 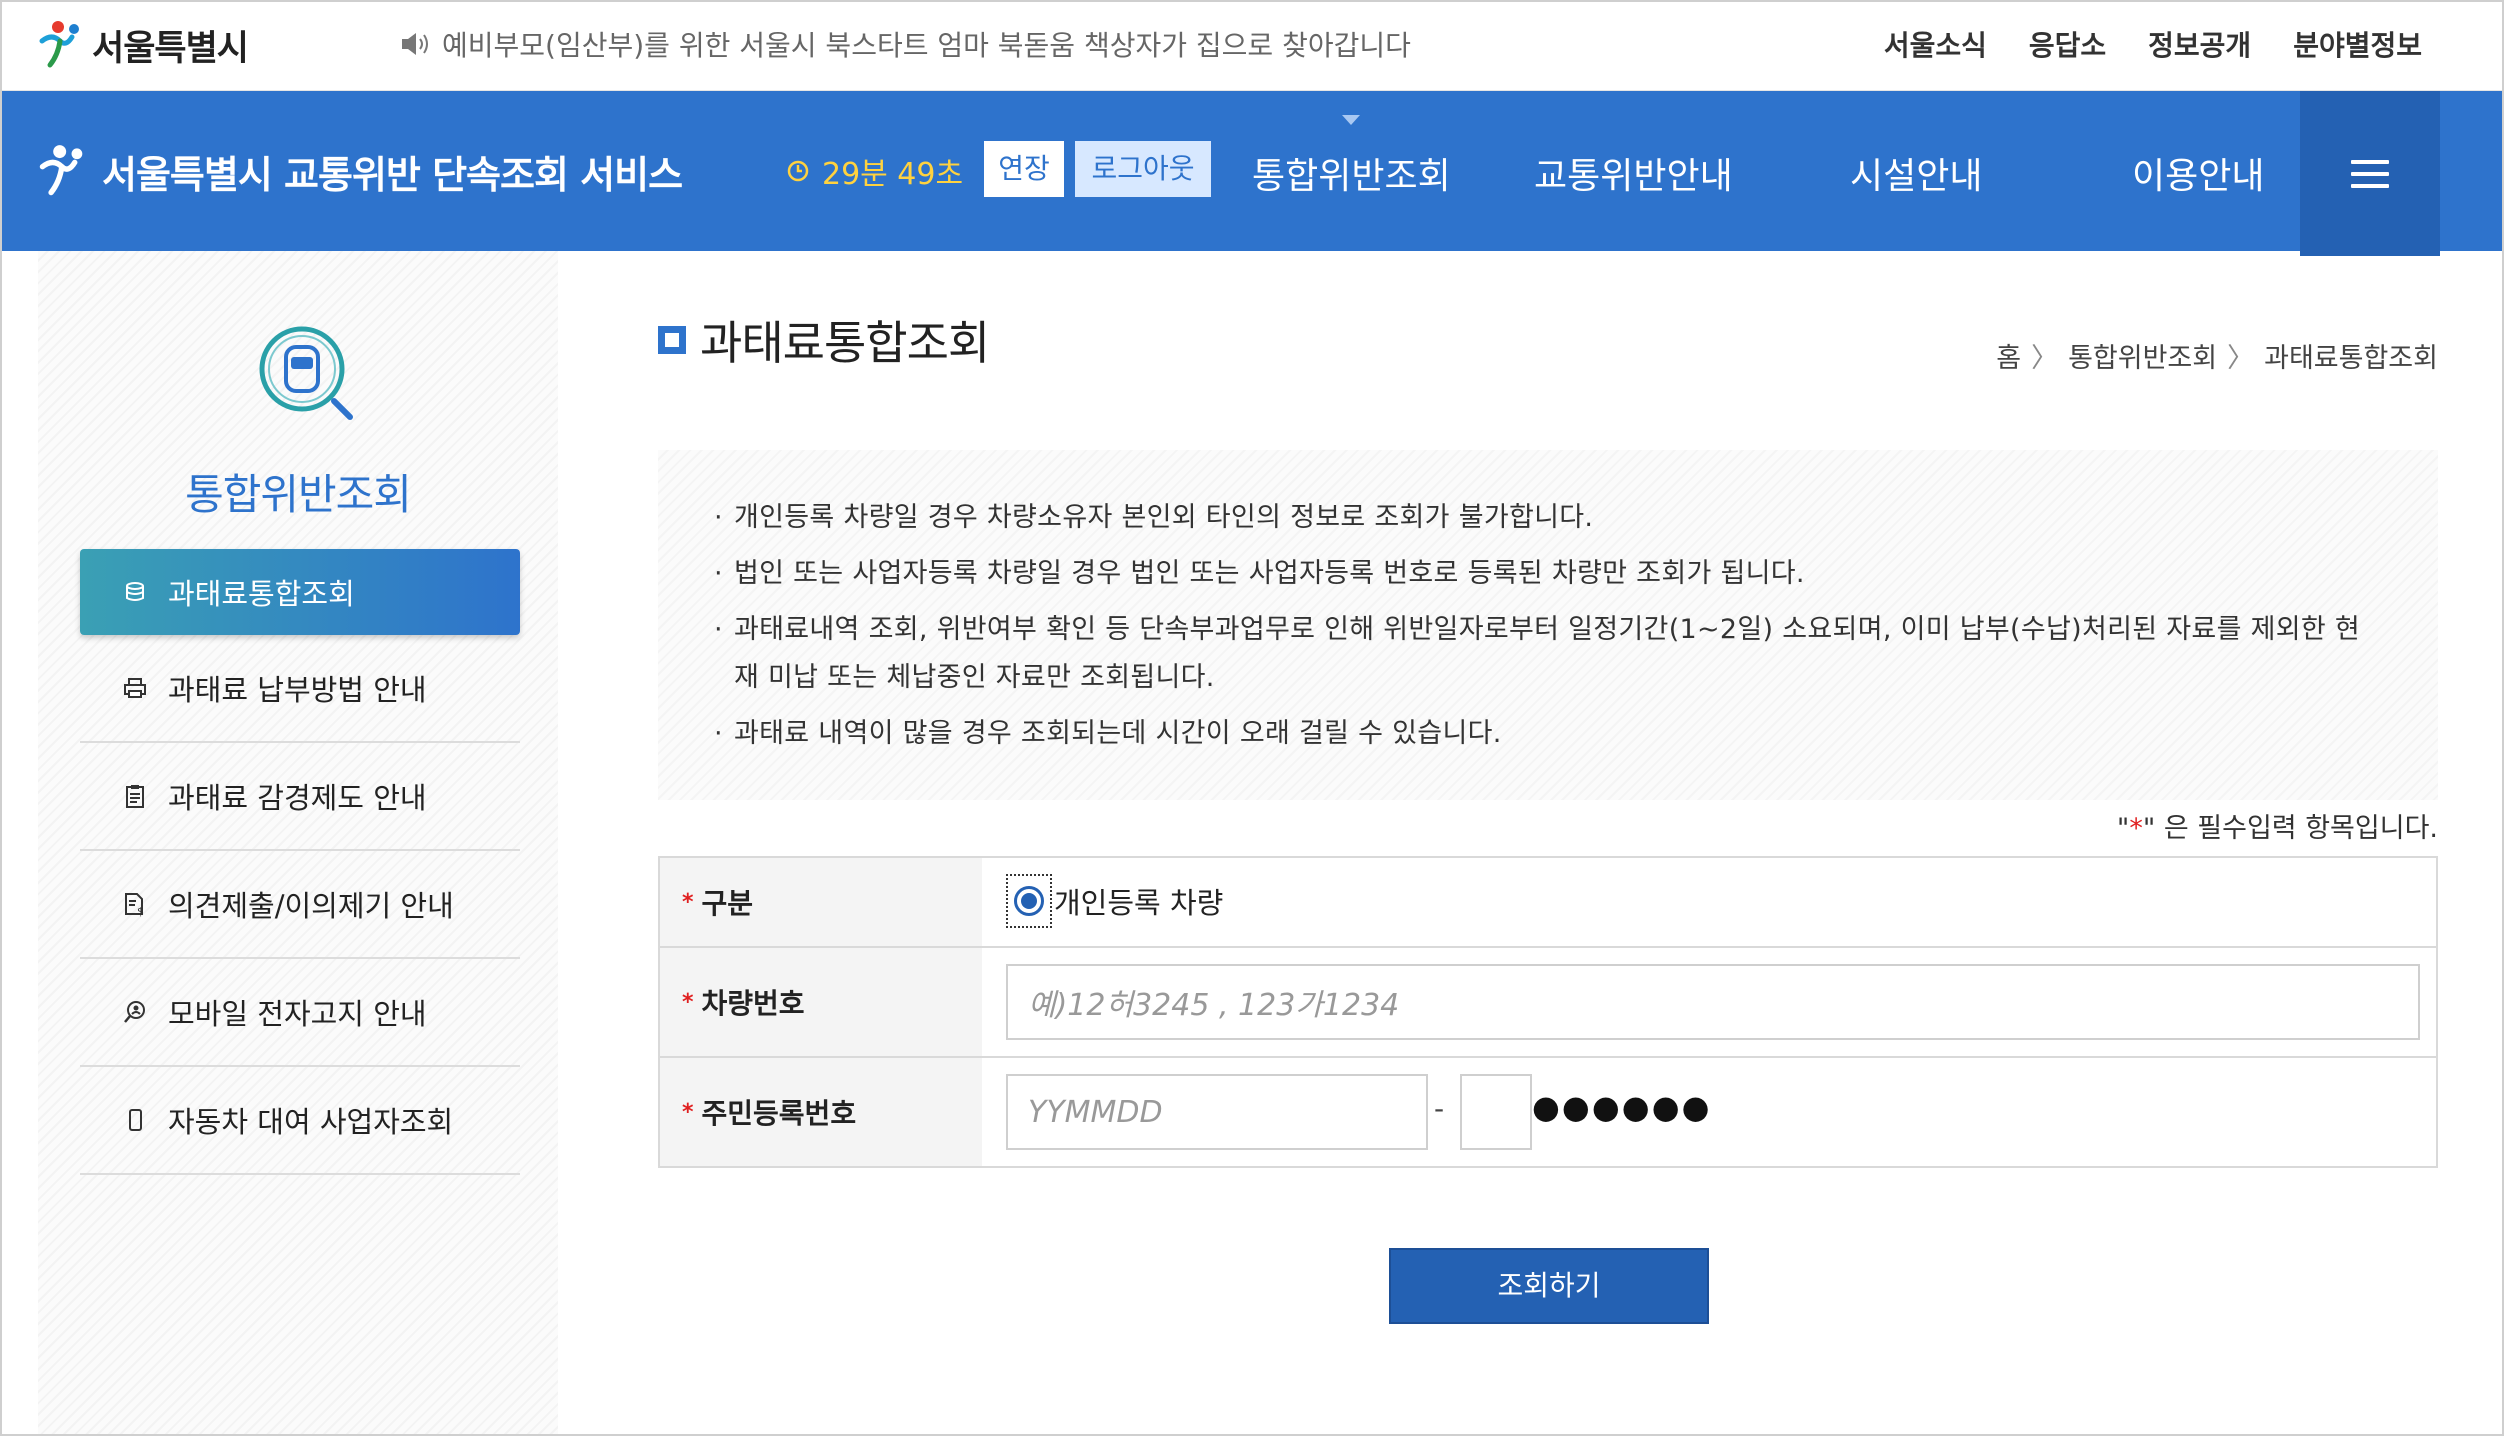 What do you see at coordinates (1622, 1107) in the screenshot?
I see `id-masked-digits: ●●●●●●` at bounding box center [1622, 1107].